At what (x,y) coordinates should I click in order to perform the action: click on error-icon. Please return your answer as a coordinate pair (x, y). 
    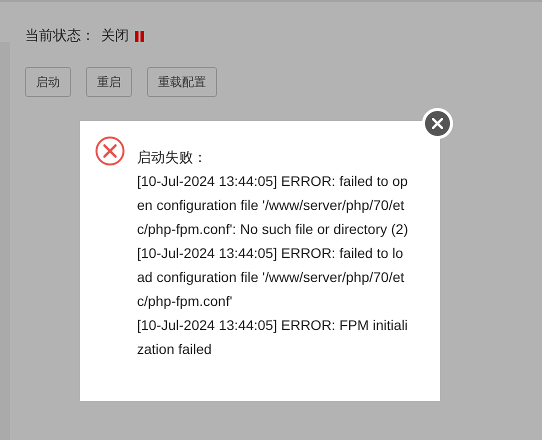
    Looking at the image, I should click on (110, 151).